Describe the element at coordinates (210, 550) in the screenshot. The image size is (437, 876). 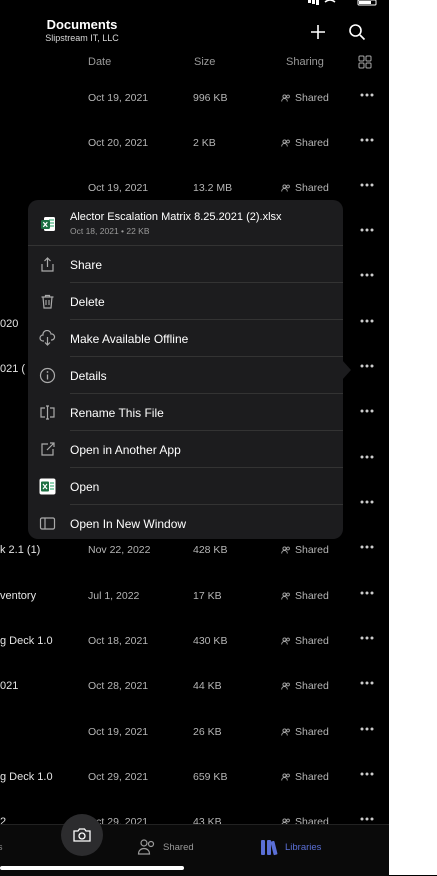
I see `row-size: 428 KB` at that location.